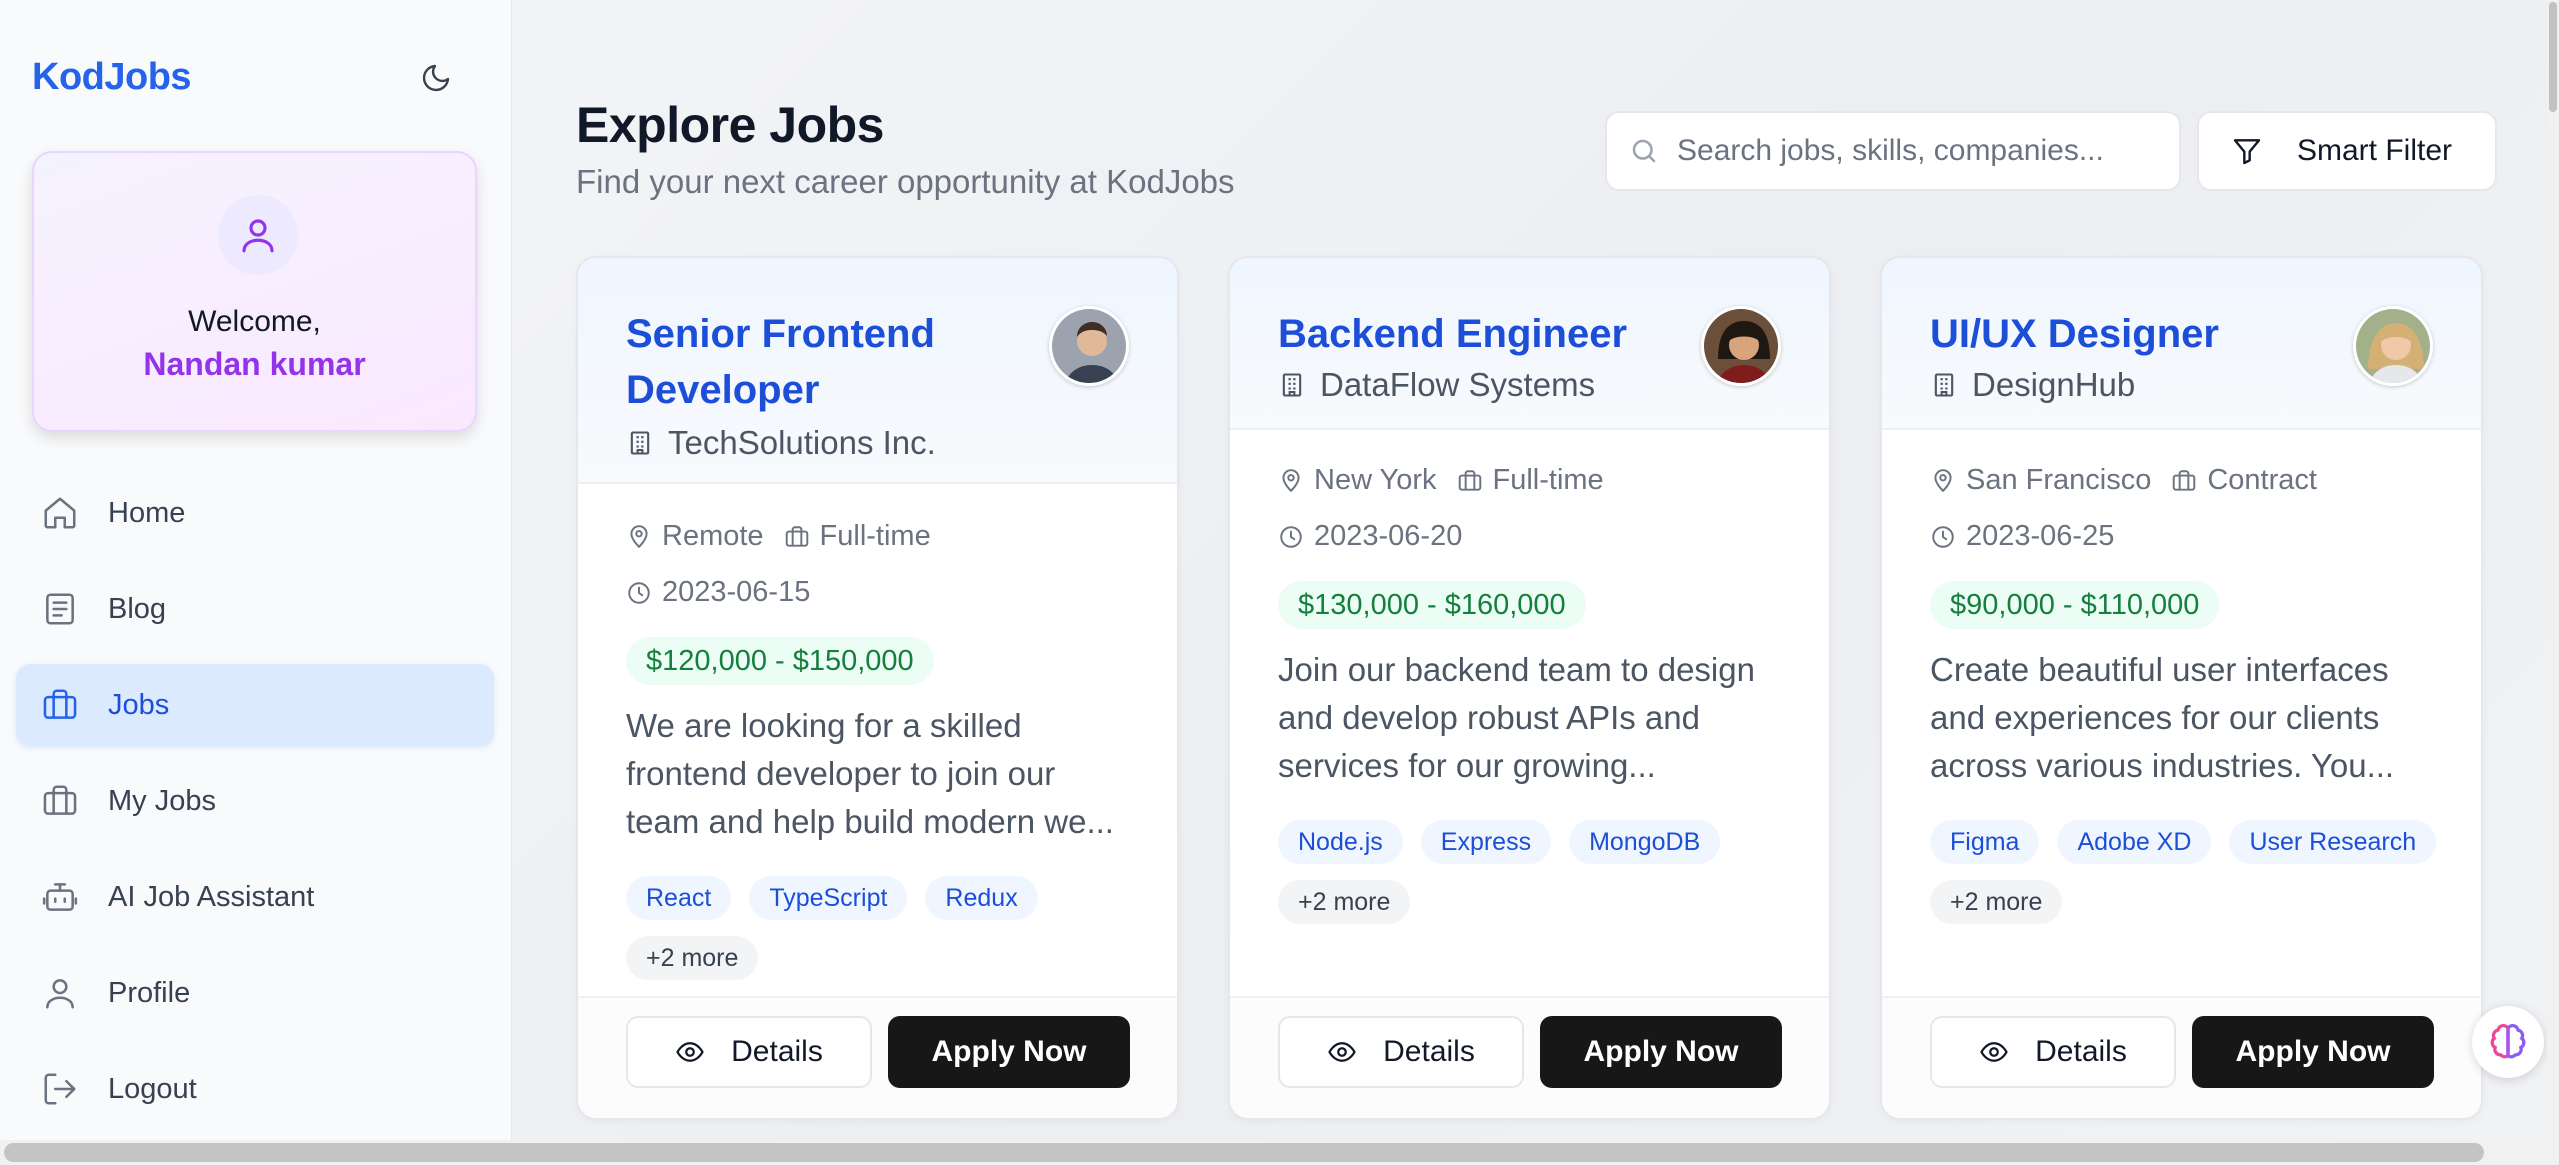 This screenshot has width=2559, height=1165. I want to click on sidebar-item-label: Profile, so click(149, 992).